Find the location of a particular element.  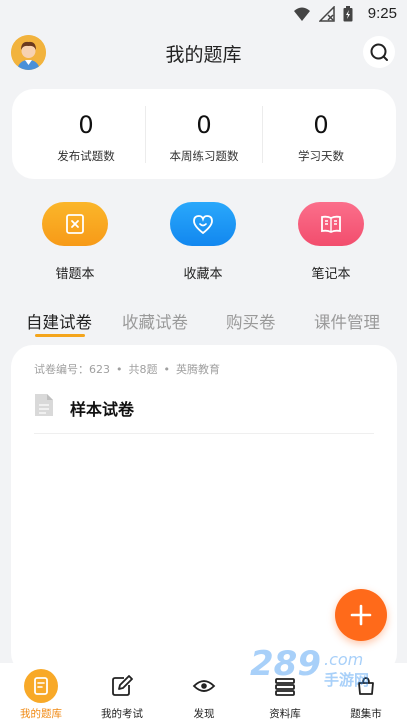

divider is located at coordinates (204, 433).